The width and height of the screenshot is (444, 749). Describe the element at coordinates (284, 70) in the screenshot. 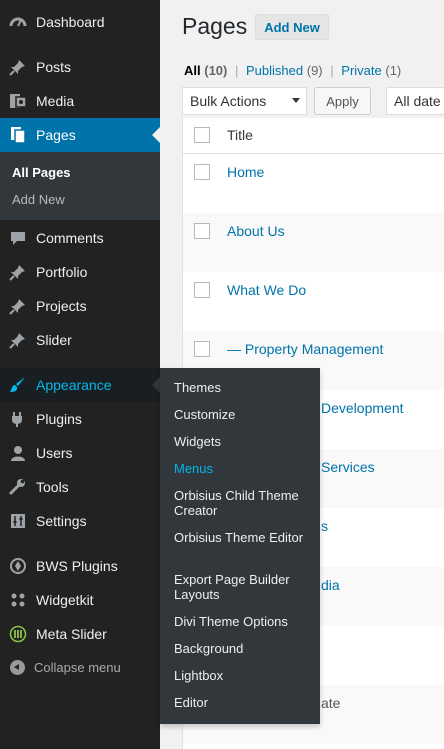

I see `filter-published: Published (9)` at that location.